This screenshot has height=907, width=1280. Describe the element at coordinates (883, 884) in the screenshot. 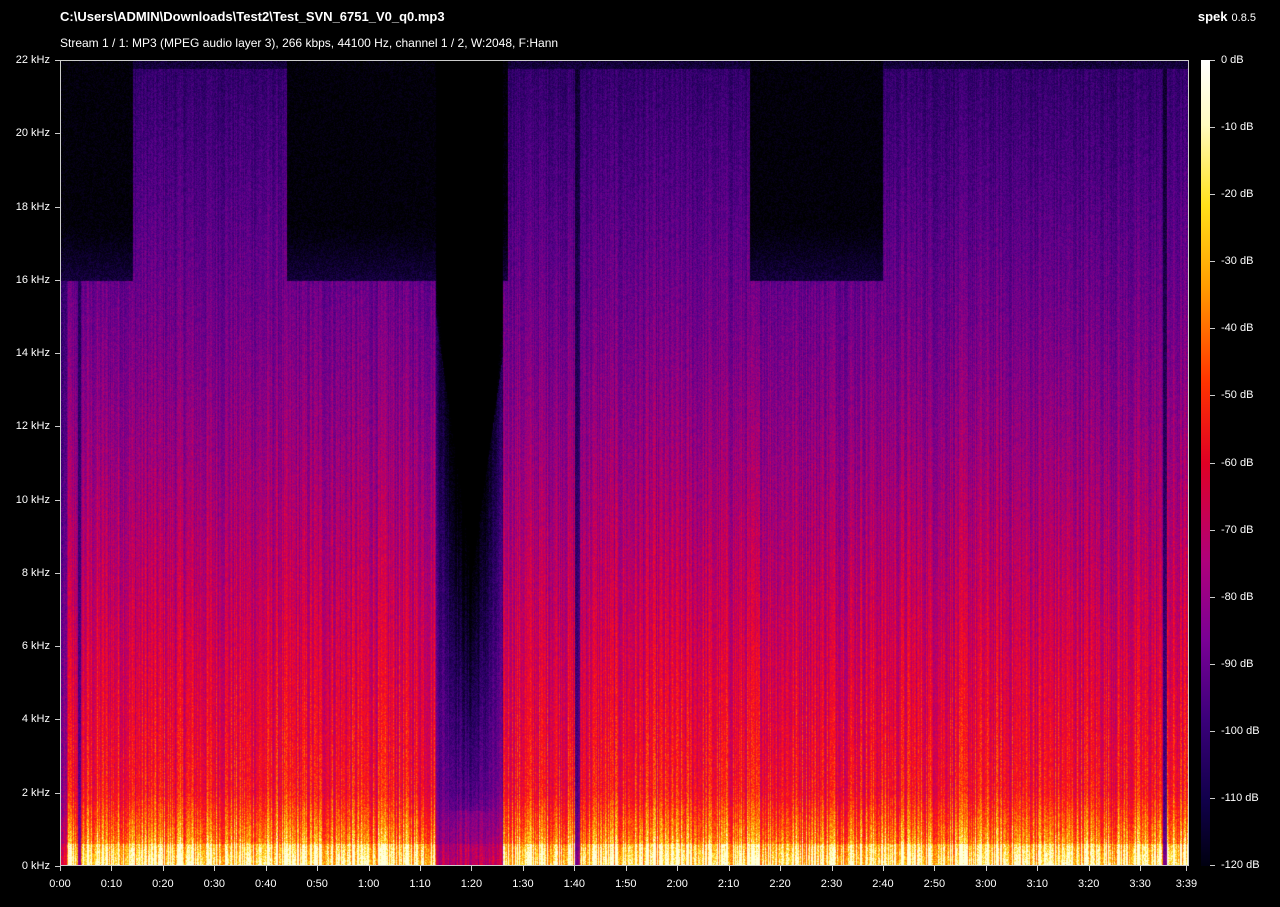

I see `time-tick-label: 2:40` at that location.